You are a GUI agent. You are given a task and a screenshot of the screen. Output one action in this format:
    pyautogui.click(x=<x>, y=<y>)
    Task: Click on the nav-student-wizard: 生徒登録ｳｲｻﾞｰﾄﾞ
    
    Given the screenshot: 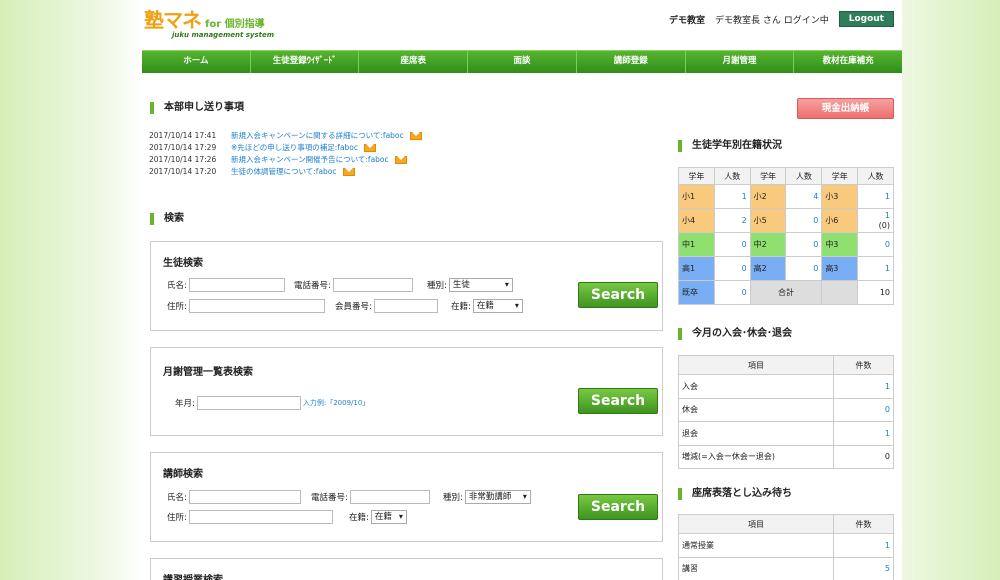 What is the action you would take?
    pyautogui.click(x=305, y=62)
    